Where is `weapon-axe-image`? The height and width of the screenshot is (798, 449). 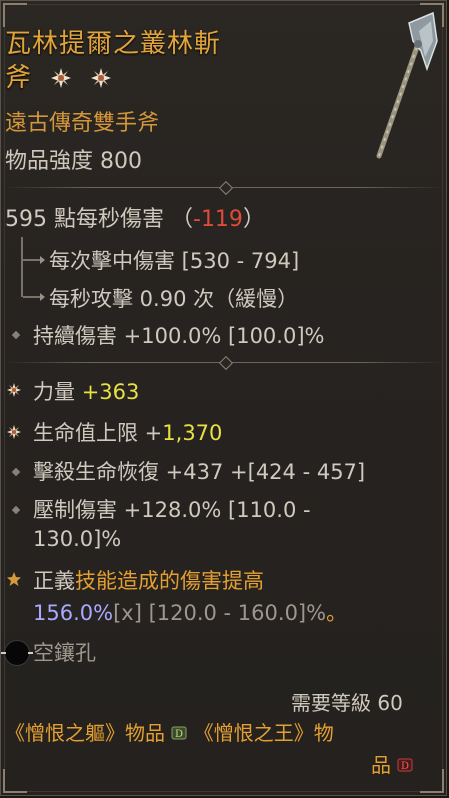
weapon-axe-image is located at coordinates (407, 85).